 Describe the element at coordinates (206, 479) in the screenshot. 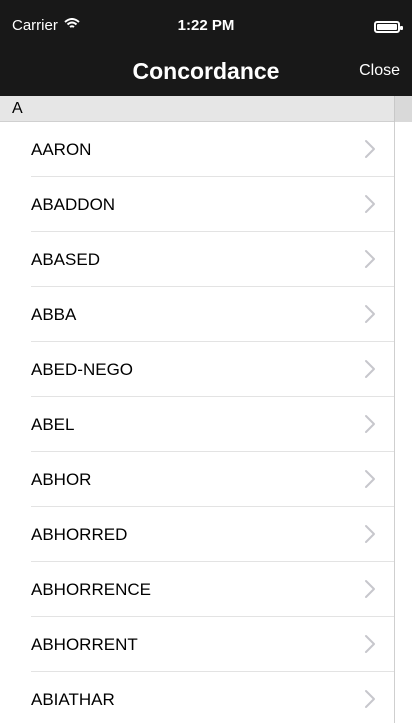

I see `list-item: ABHOR` at that location.